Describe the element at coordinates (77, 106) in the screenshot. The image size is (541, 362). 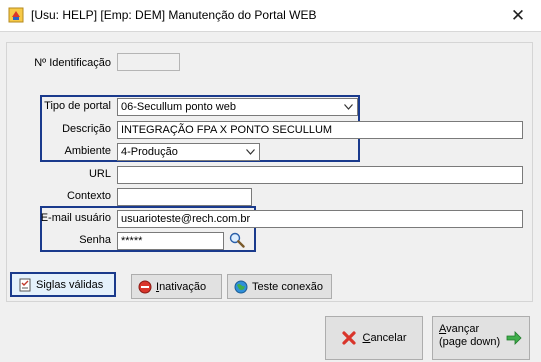
I see `tipo-portal-label: Tipo de portal` at that location.